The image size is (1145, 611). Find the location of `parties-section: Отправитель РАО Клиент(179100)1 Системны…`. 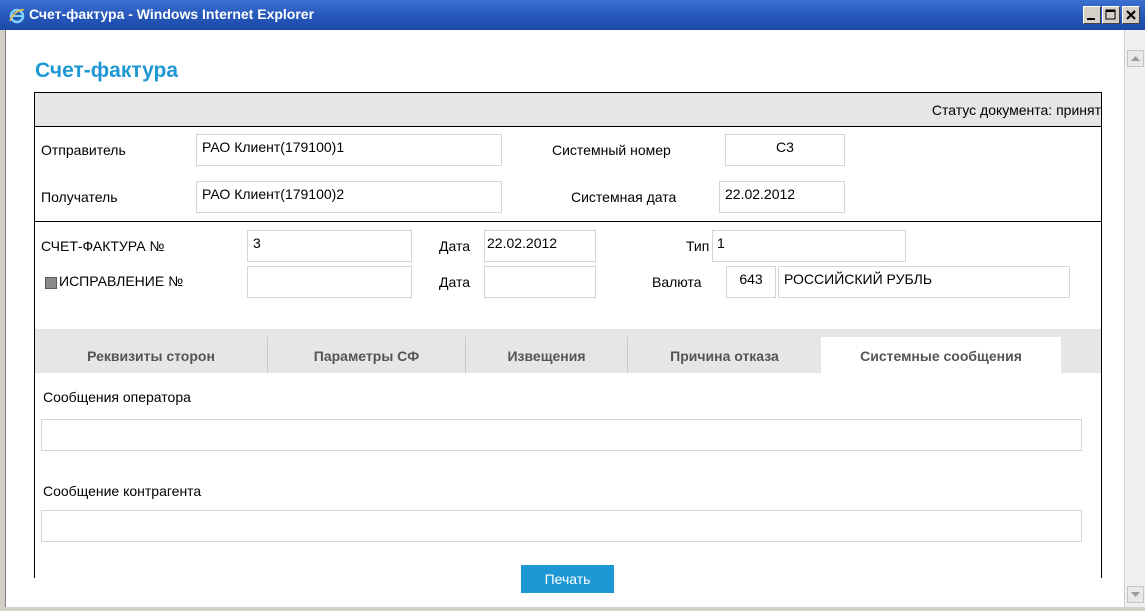

parties-section: Отправитель РАО Клиент(179100)1 Системны… is located at coordinates (568, 174).